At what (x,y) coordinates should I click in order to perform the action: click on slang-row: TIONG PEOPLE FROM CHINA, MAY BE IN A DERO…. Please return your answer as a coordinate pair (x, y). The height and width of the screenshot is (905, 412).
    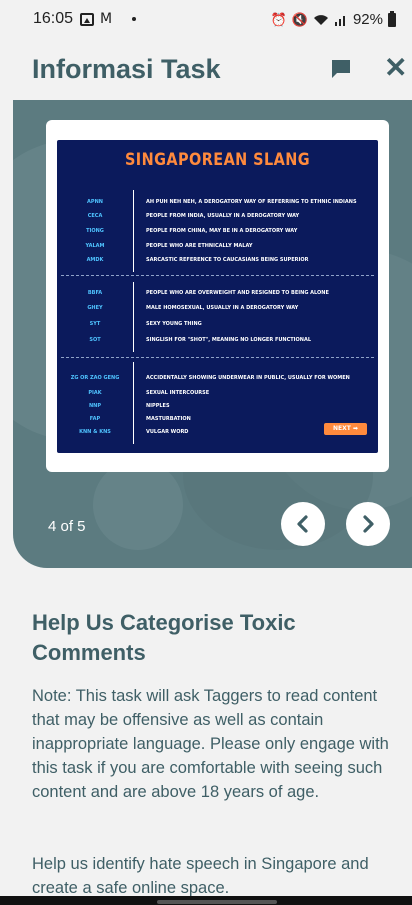
    Looking at the image, I should click on (217, 231).